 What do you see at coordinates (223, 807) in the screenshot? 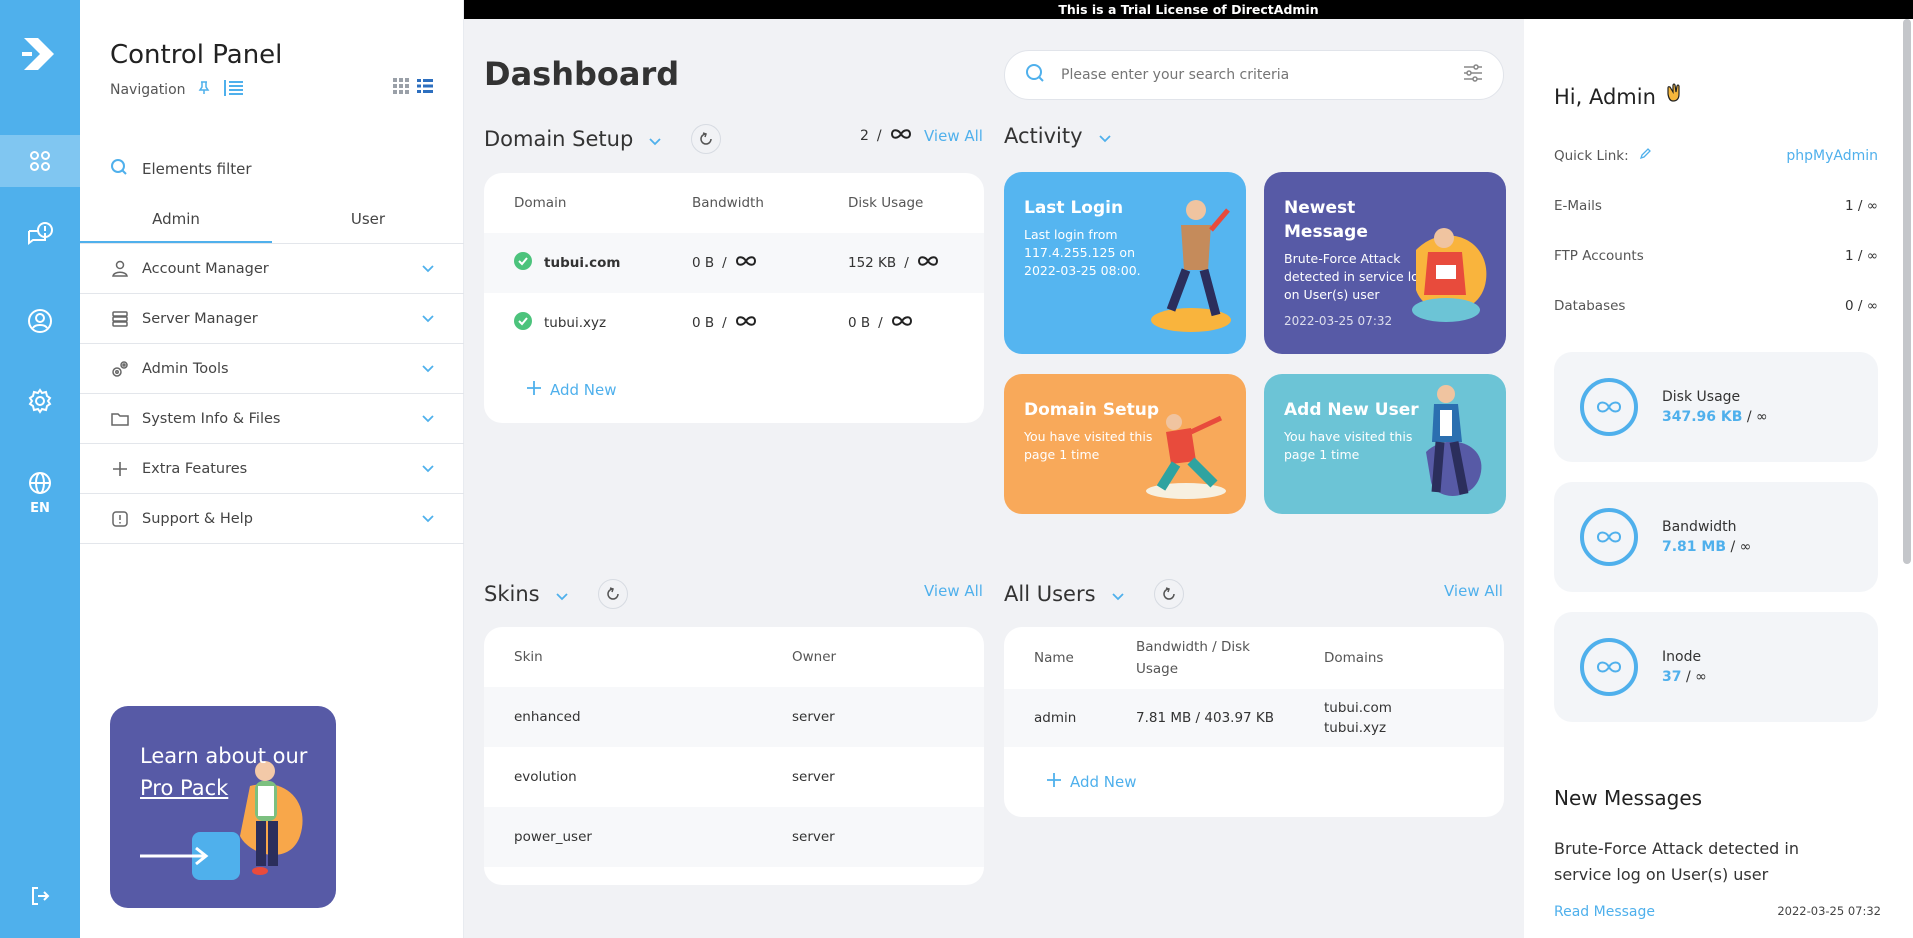
I see `pro-pack-promo: Learn about our Pro Pack` at bounding box center [223, 807].